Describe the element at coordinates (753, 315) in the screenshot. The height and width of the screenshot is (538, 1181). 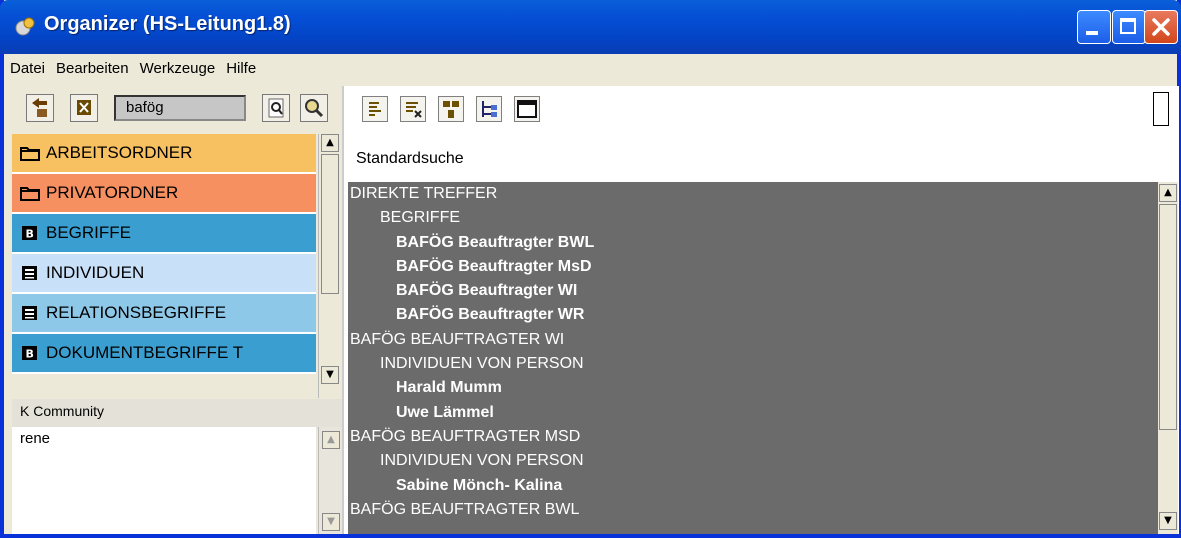
I see `result-entry: BAFÖG Beauftragter WR` at that location.